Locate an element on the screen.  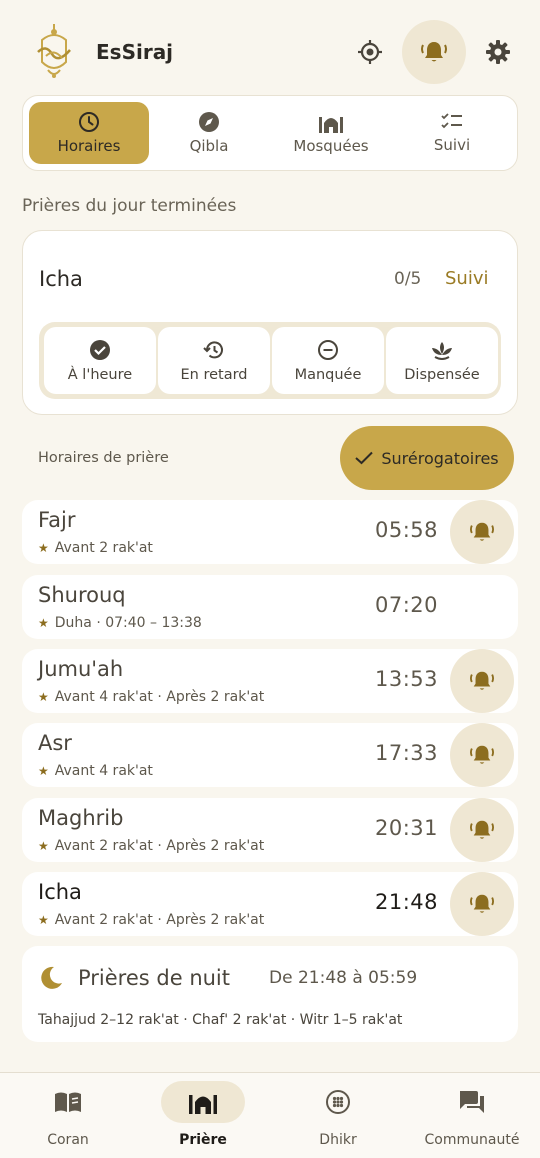
prayer-name: Icha is located at coordinates (60, 892).